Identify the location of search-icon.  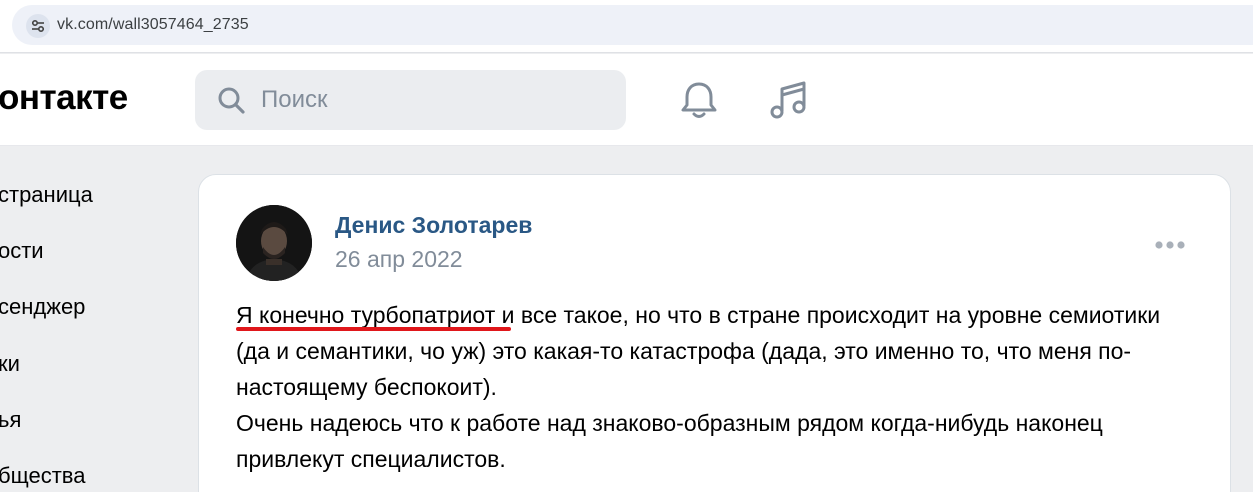
(232, 103).